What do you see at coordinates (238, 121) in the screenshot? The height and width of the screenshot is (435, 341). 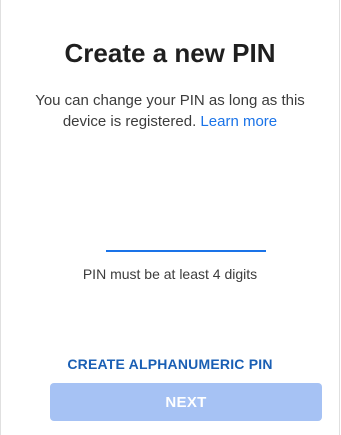 I see `learn-more-link: Learn more` at bounding box center [238, 121].